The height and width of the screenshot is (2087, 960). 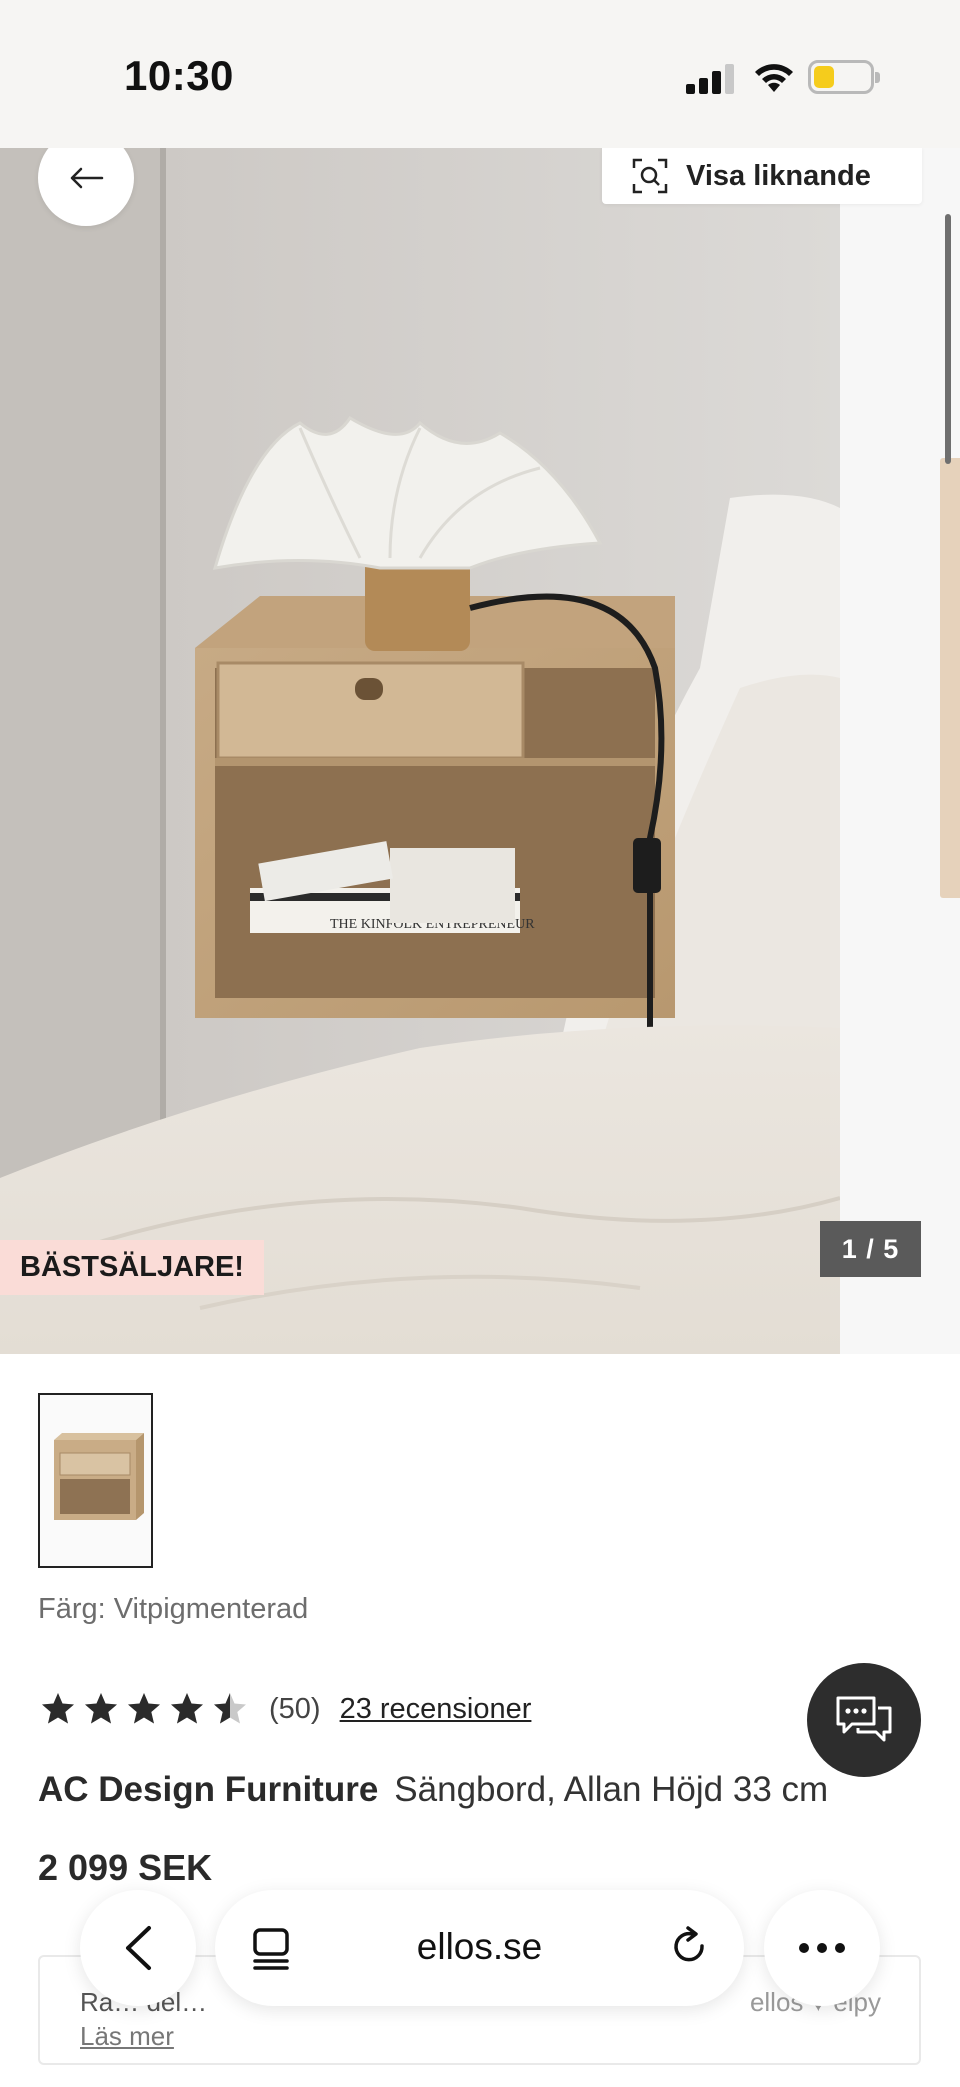 I want to click on review-count: (50), so click(x=295, y=1708).